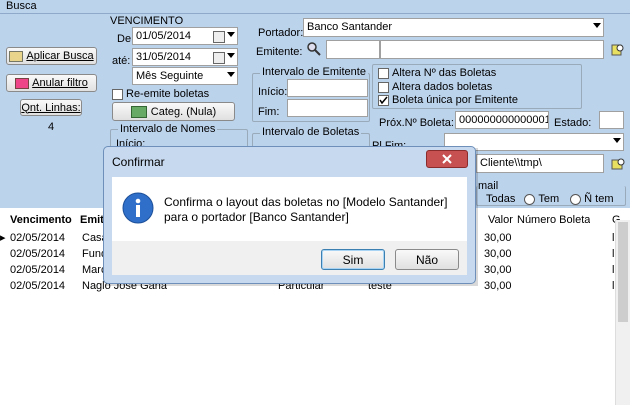  I want to click on email-none-label: Ñ tem, so click(599, 199).